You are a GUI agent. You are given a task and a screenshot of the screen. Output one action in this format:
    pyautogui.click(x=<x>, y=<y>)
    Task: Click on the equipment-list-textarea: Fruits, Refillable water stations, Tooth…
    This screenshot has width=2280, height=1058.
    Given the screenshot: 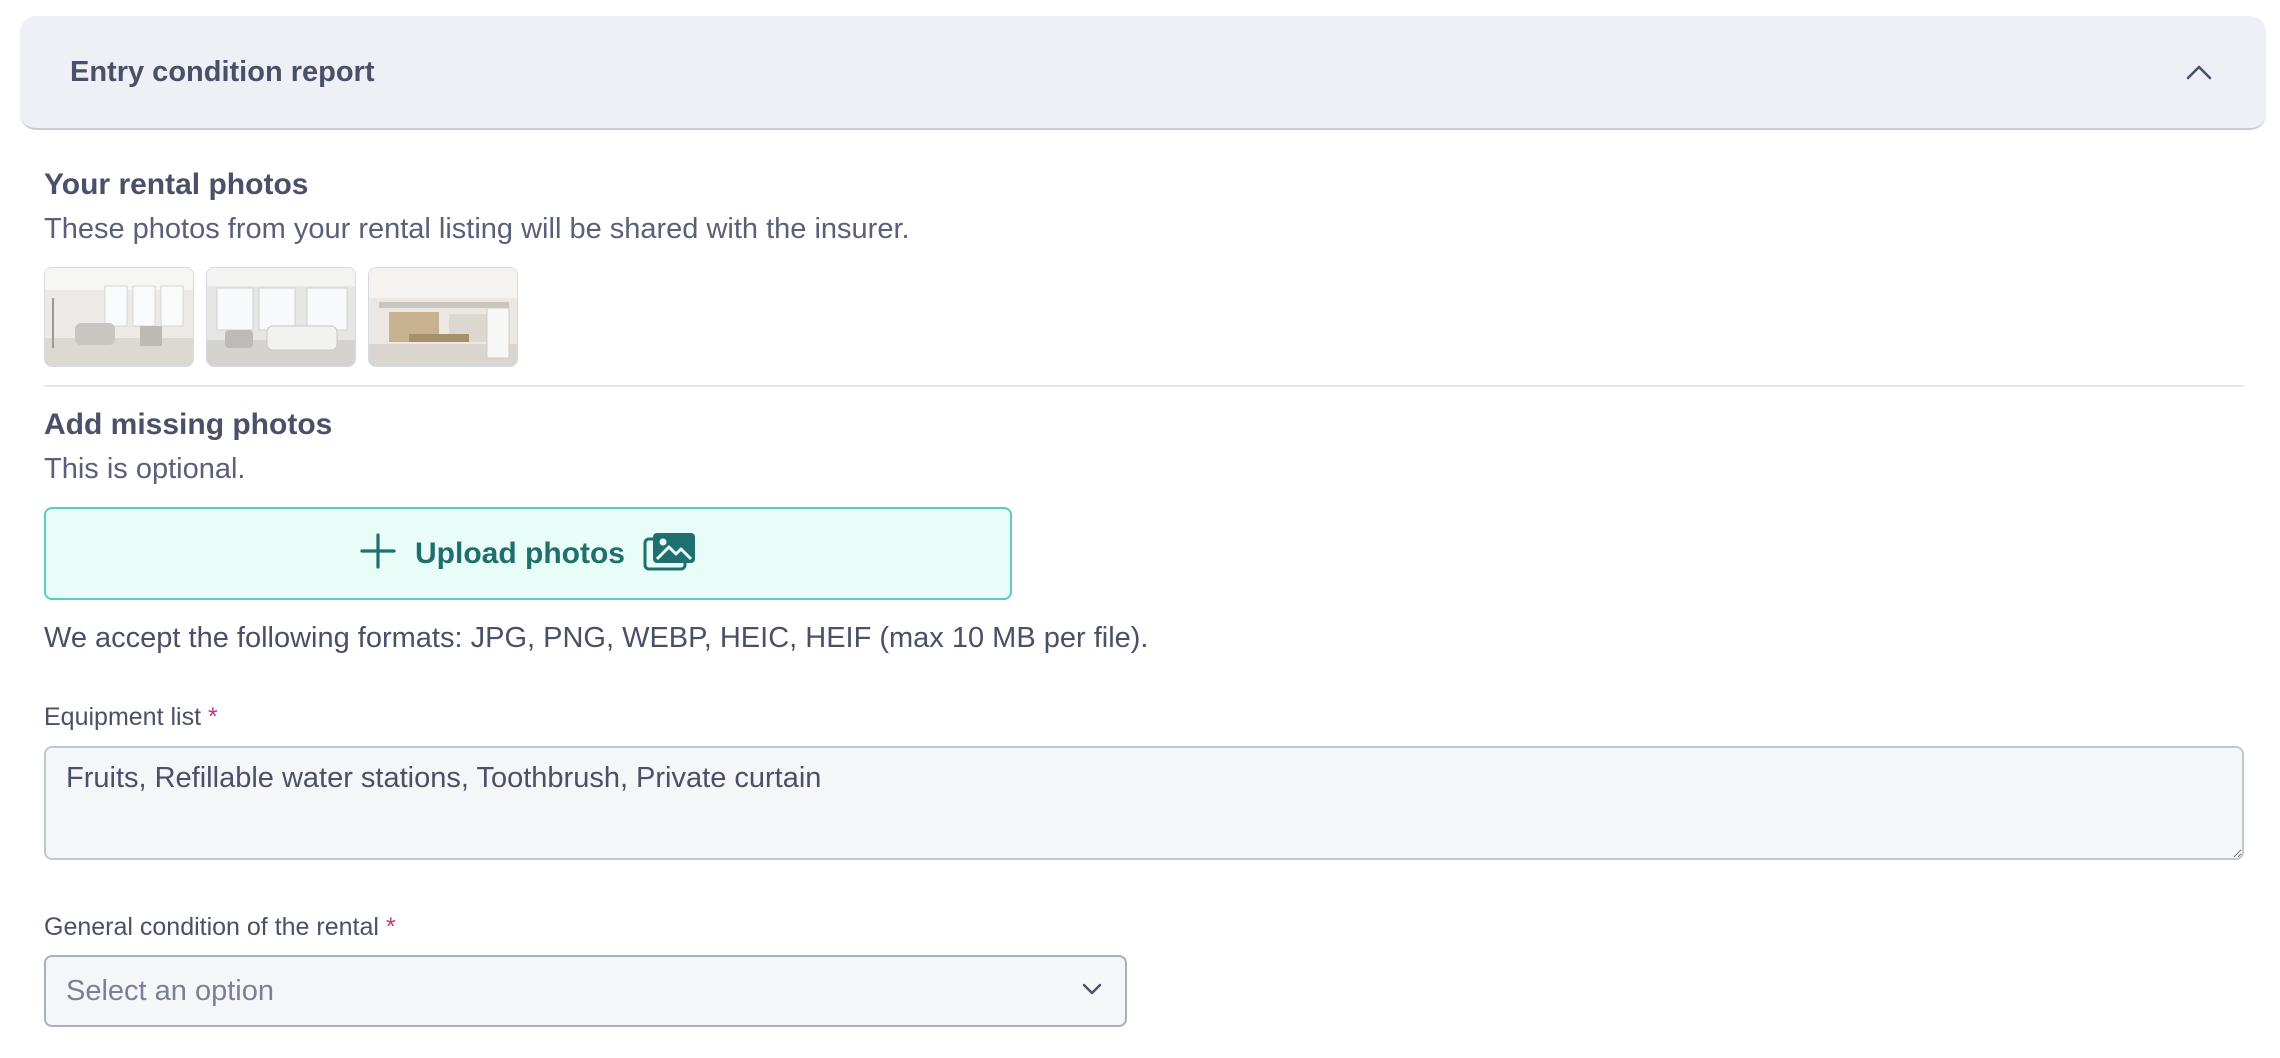 What is the action you would take?
    pyautogui.click(x=1144, y=803)
    